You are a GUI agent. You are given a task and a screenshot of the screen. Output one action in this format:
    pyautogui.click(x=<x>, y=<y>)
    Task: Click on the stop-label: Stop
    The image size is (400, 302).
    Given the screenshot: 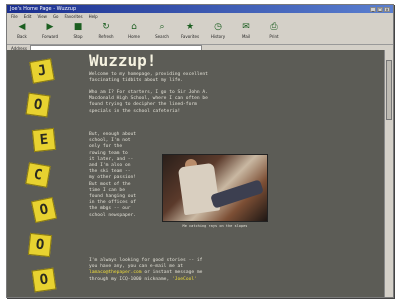 What is the action you would take?
    pyautogui.click(x=78, y=36)
    